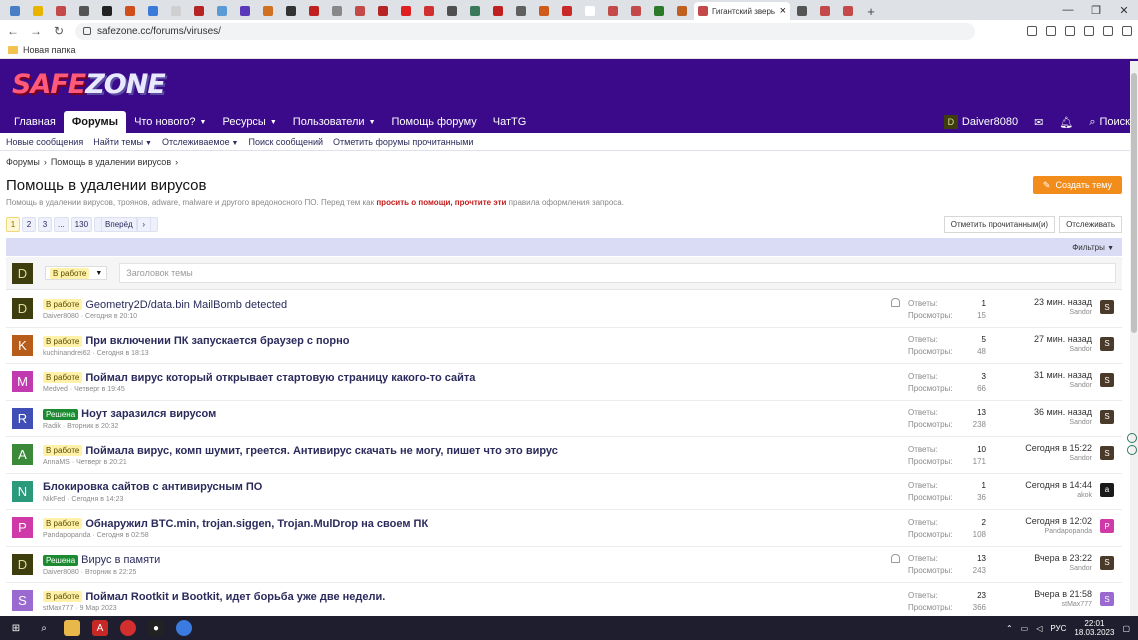 This screenshot has height=640, width=1138. Describe the element at coordinates (29, 224) in the screenshot. I see `page-link: 2` at that location.